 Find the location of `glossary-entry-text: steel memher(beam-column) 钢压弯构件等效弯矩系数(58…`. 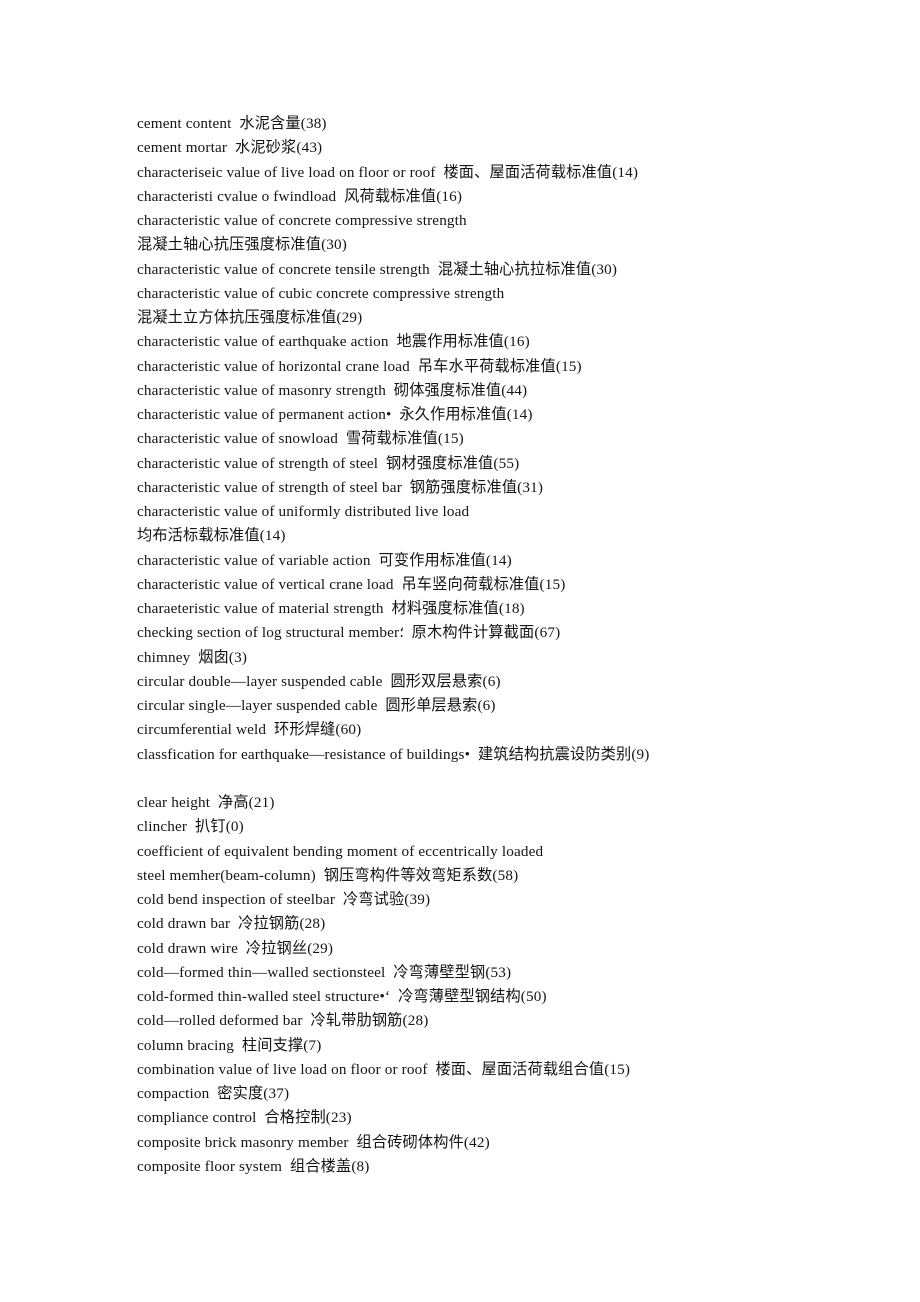

glossary-entry-text: steel memher(beam-column) 钢压弯构件等效弯矩系数(58… is located at coordinates (328, 875).